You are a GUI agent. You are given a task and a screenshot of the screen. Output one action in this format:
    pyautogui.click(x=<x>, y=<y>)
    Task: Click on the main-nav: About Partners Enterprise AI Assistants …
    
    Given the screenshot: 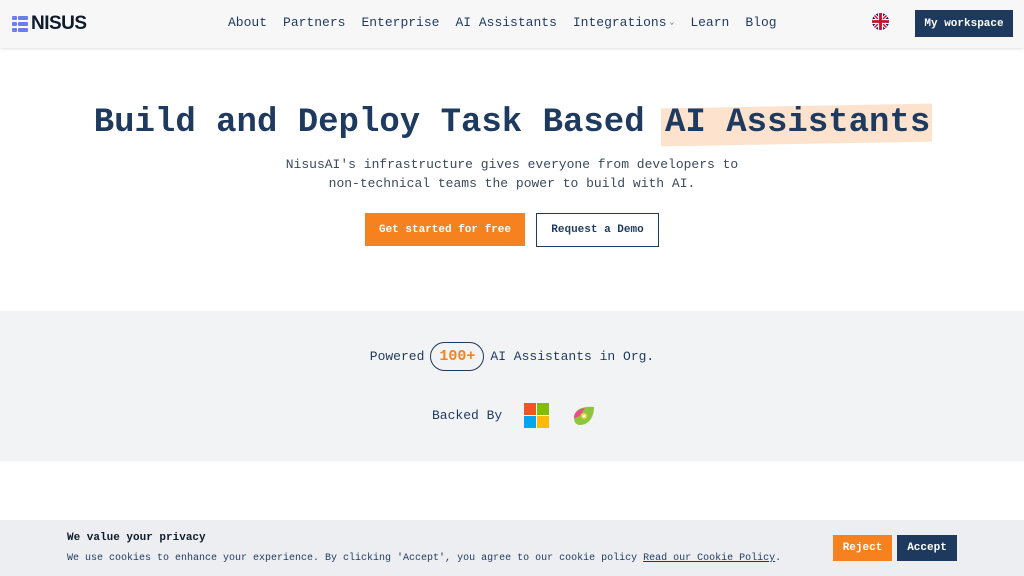 What is the action you would take?
    pyautogui.click(x=510, y=22)
    